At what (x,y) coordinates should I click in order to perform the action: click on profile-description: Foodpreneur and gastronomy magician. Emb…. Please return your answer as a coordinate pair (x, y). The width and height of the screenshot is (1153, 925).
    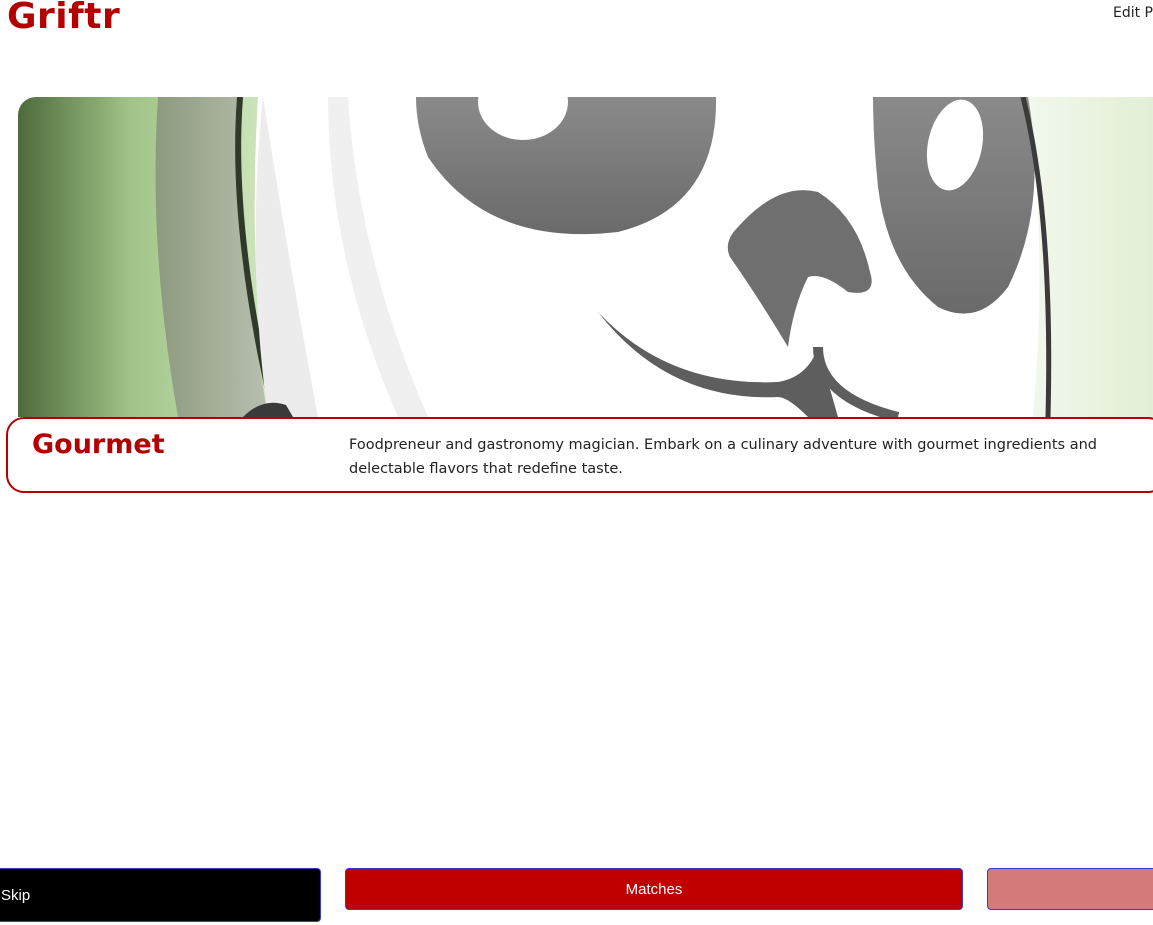
    Looking at the image, I should click on (723, 457).